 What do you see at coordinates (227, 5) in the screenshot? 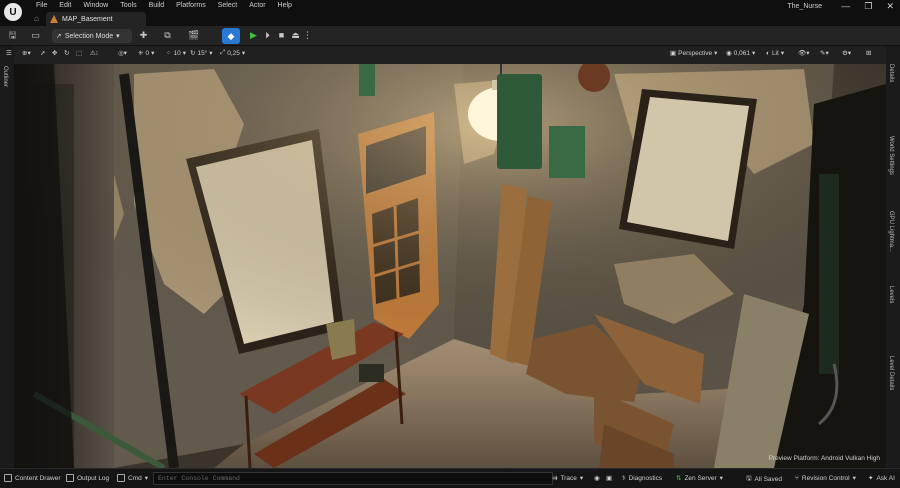
I see `menu-select: Select` at bounding box center [227, 5].